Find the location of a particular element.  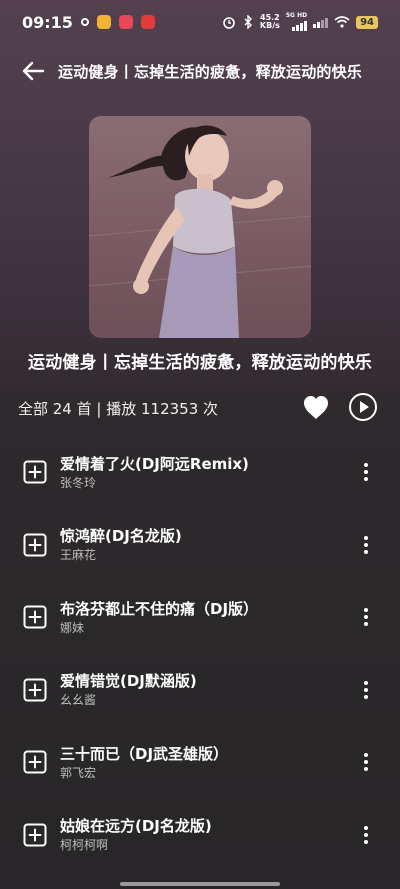

song-info: 三十而已（DJ武圣雄版） 郭飞宏 is located at coordinates (144, 762).